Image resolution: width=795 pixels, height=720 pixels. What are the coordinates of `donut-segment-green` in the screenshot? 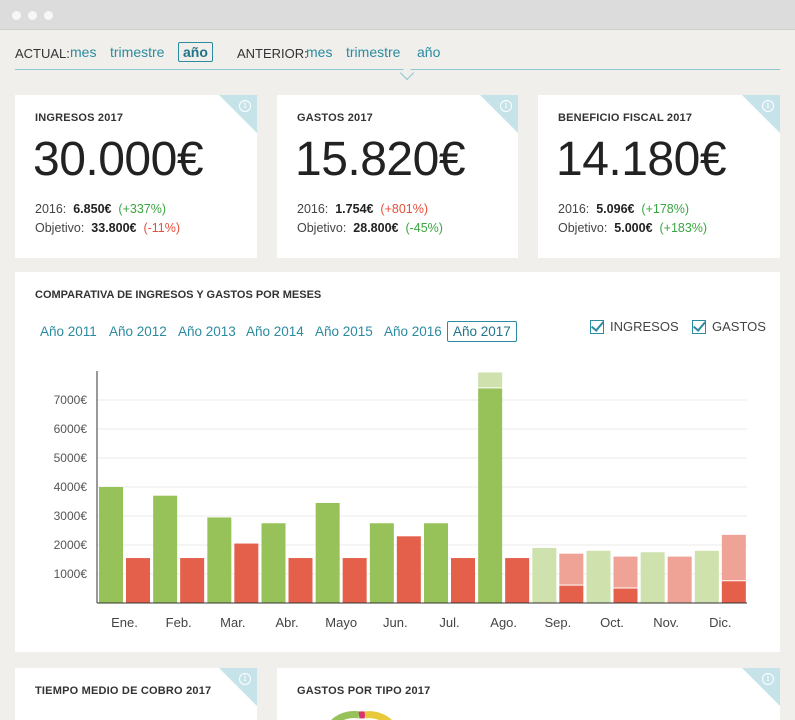 It's located at (345, 715).